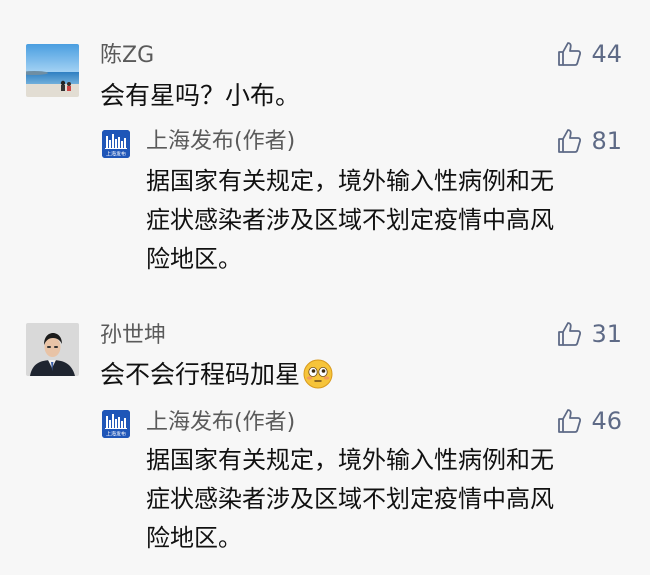 Image resolution: width=650 pixels, height=575 pixels. Describe the element at coordinates (606, 421) in the screenshot. I see `reply-like-count-2: 46` at that location.